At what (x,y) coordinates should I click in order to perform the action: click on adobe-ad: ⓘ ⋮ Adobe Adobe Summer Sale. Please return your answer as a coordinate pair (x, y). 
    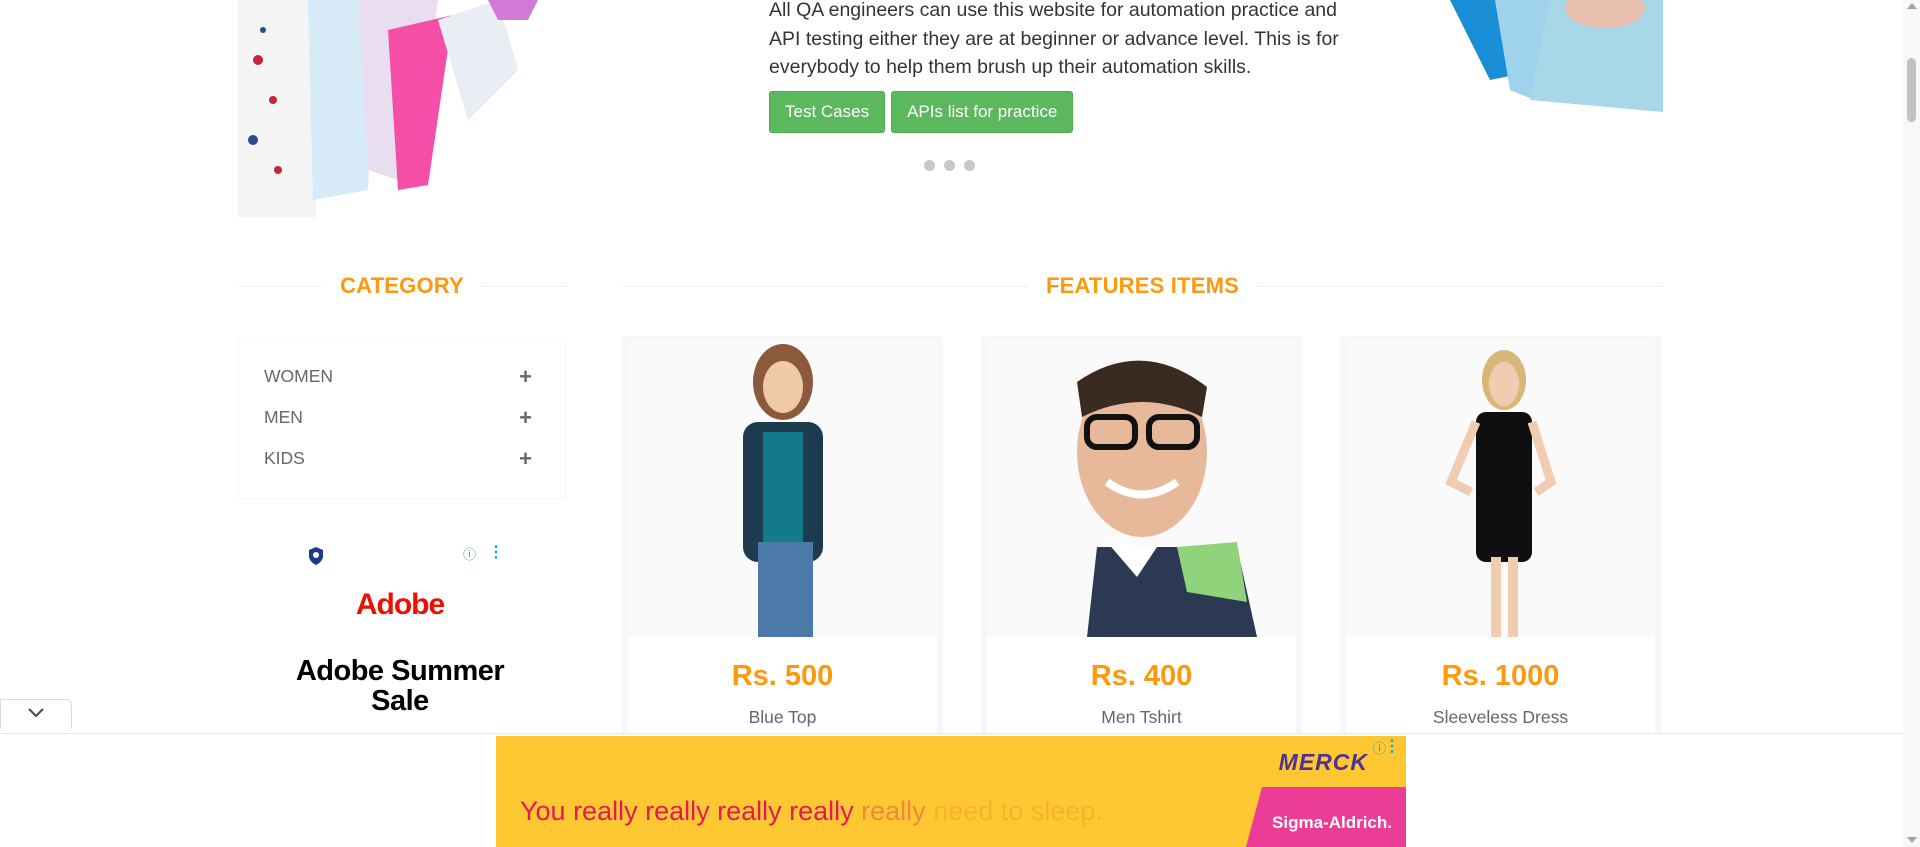
    Looking at the image, I should click on (400, 636).